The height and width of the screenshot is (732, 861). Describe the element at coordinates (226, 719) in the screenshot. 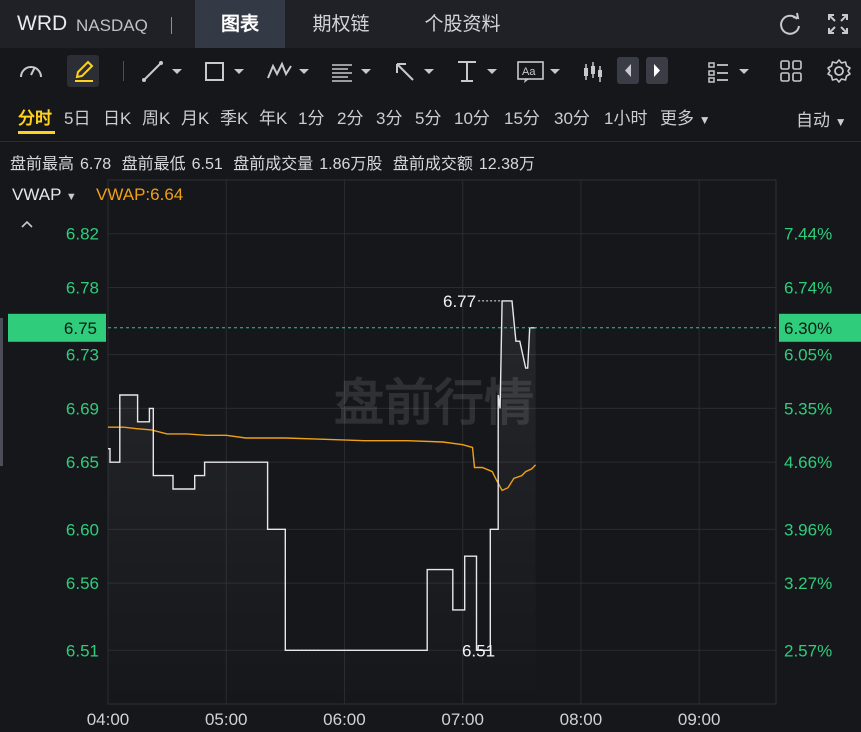

I see `x-tick-label: 05:00` at that location.